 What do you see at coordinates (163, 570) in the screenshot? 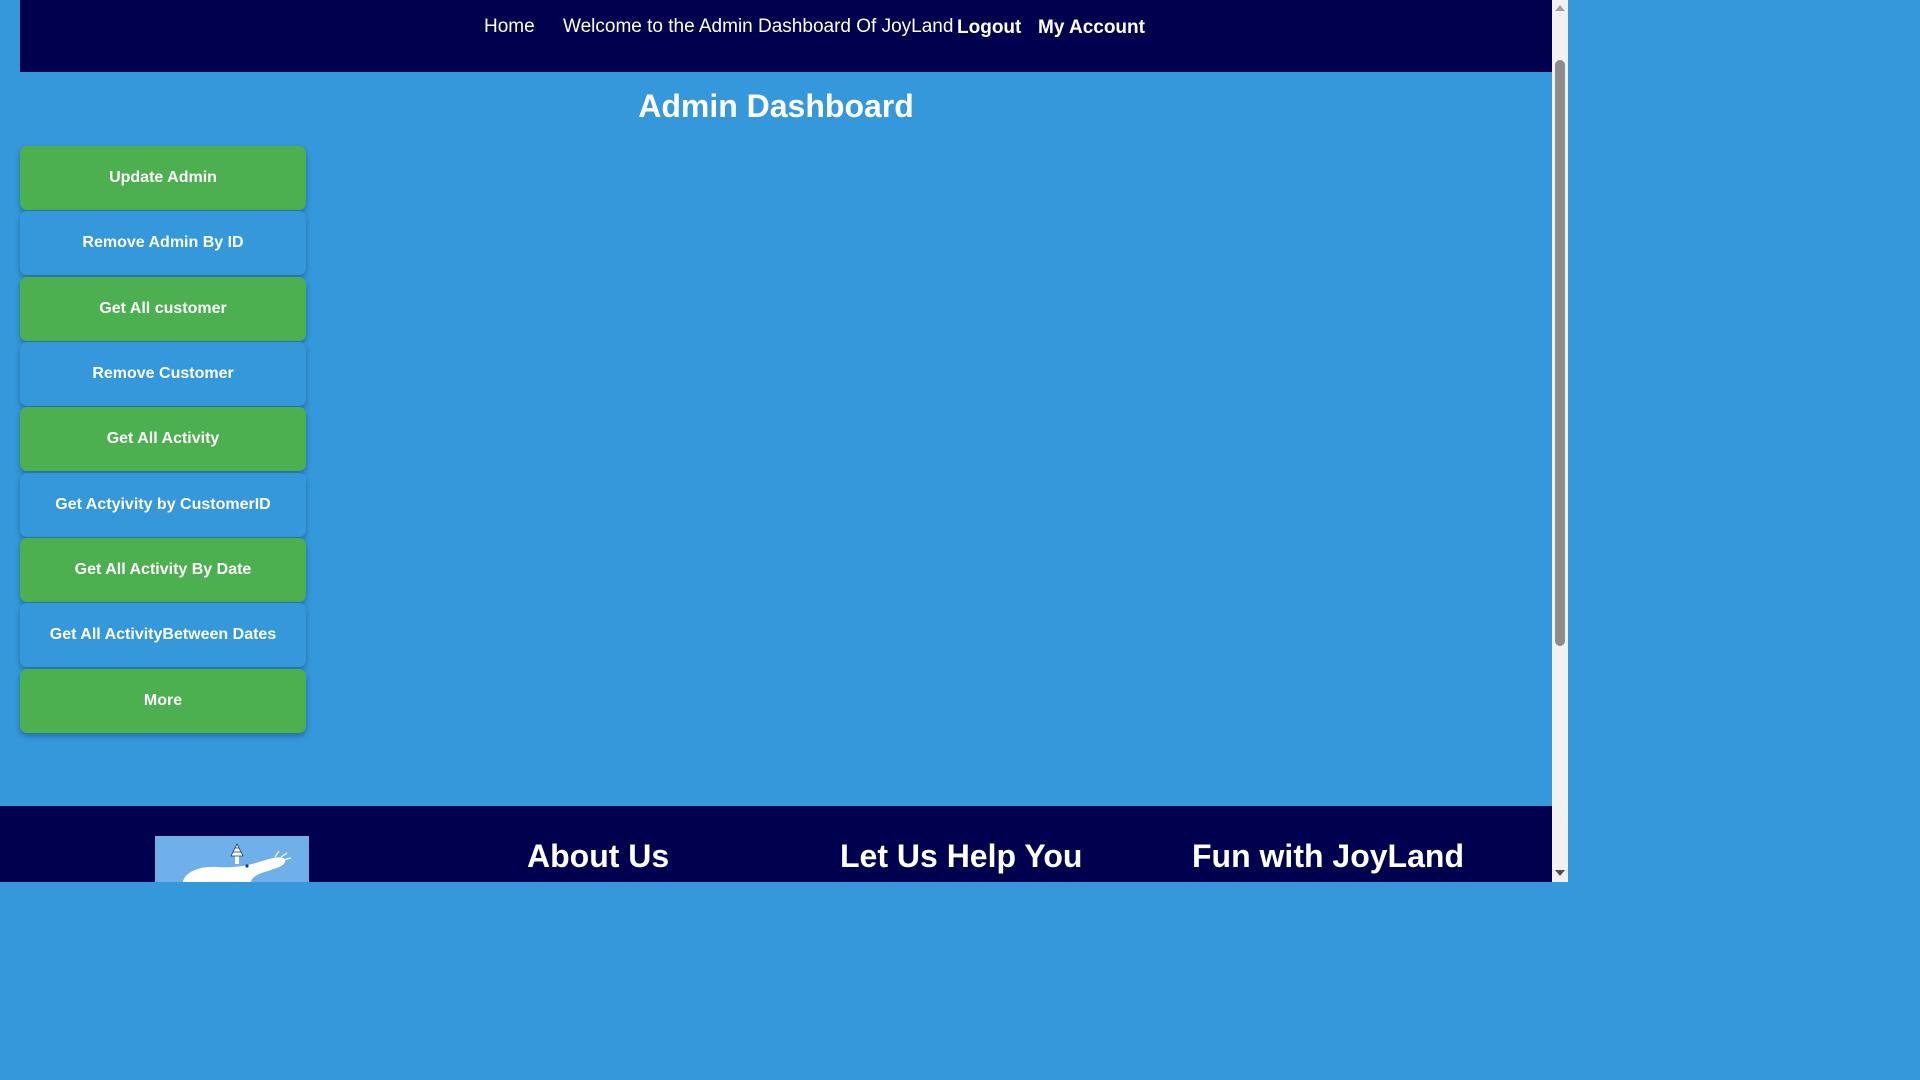
I see `get-all-activity-by-date-button: Get All Activity By Date` at bounding box center [163, 570].